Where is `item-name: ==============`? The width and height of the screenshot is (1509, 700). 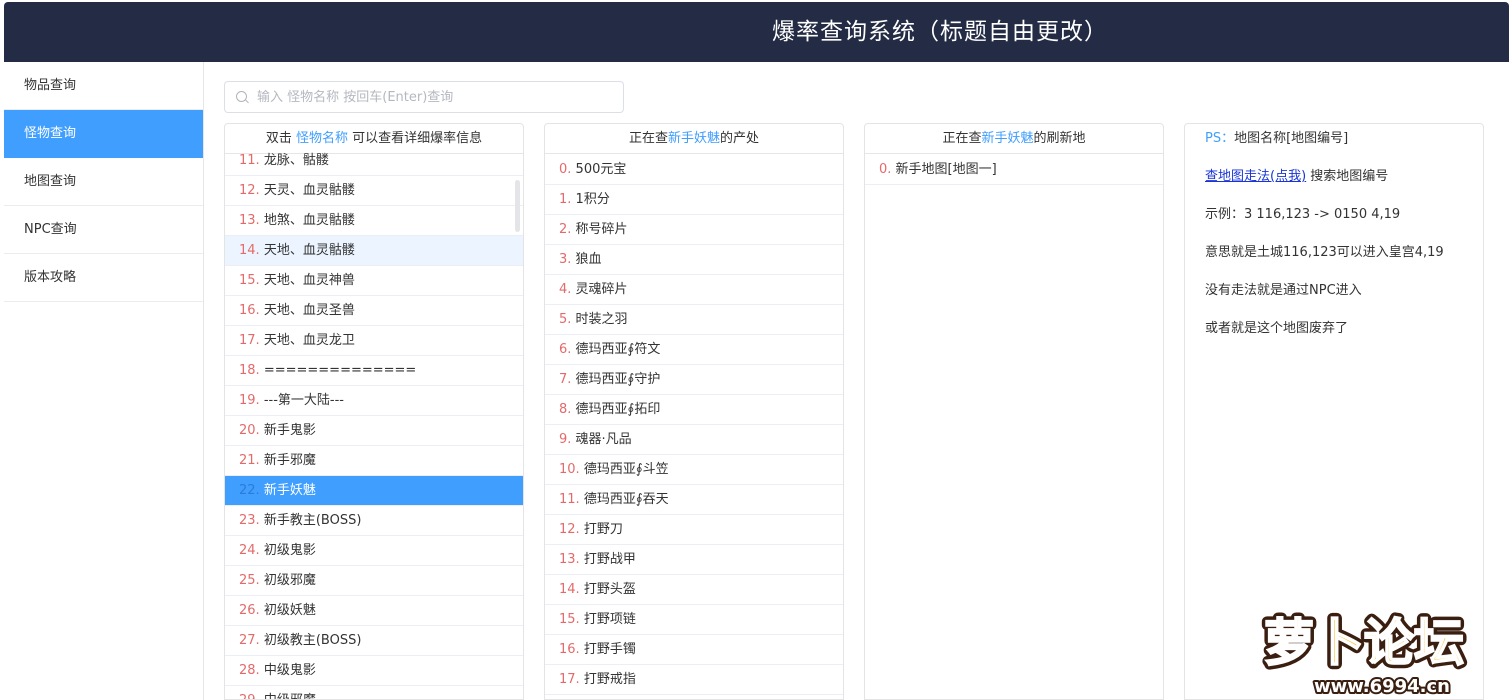 item-name: ============== is located at coordinates (340, 370).